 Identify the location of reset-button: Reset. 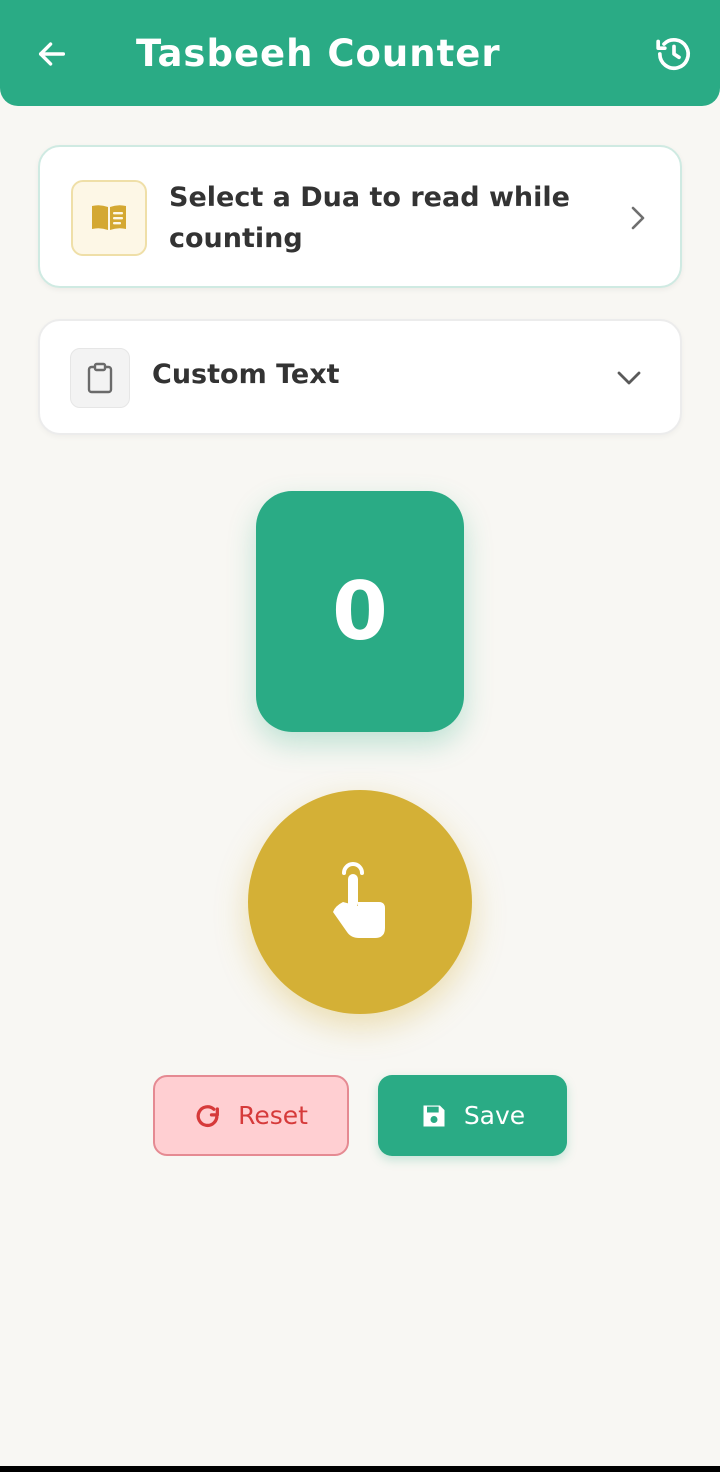
(251, 1115).